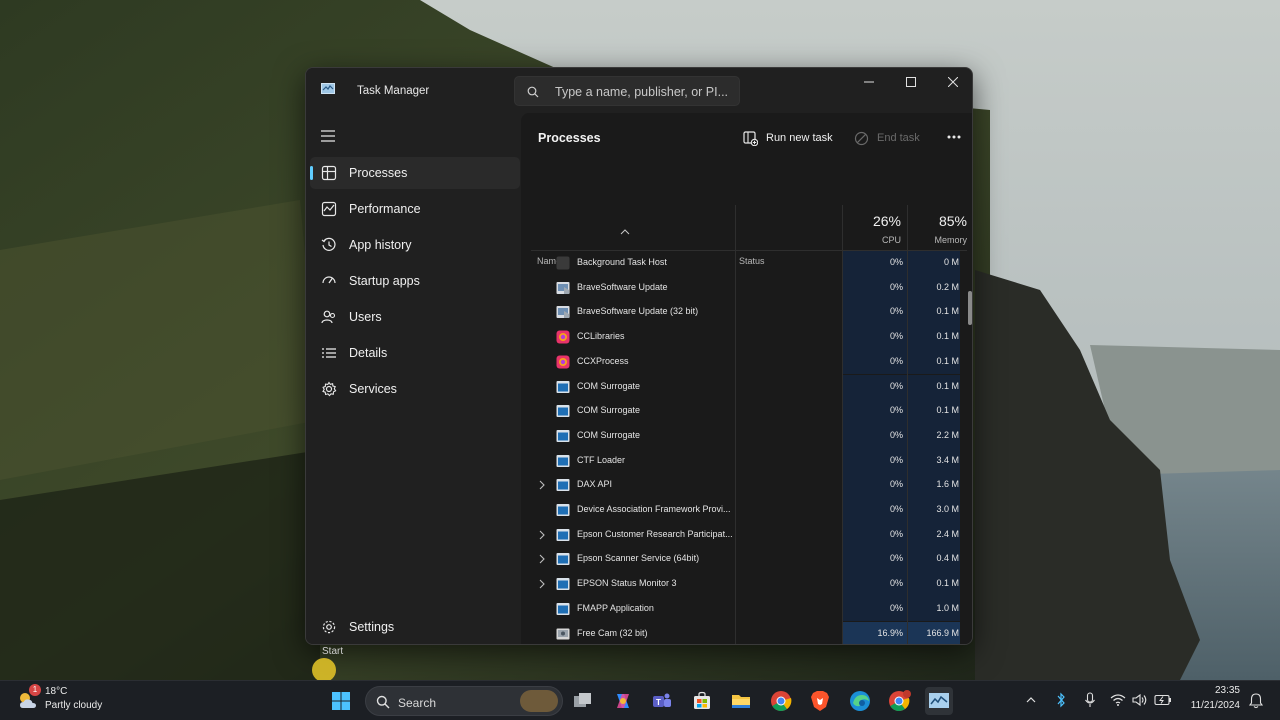 Image resolution: width=1280 pixels, height=720 pixels. What do you see at coordinates (415, 173) in the screenshot?
I see `nav-item-processes: Processes` at bounding box center [415, 173].